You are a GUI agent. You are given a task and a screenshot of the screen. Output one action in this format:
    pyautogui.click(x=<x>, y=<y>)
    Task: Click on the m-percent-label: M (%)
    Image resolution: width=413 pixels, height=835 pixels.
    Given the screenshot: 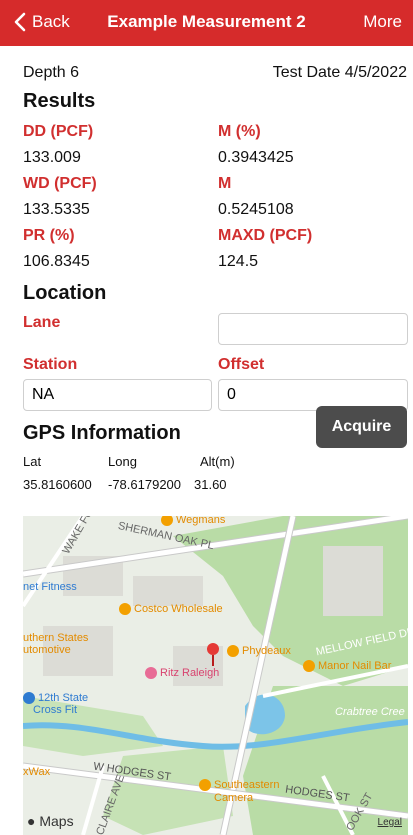 What is the action you would take?
    pyautogui.click(x=239, y=131)
    